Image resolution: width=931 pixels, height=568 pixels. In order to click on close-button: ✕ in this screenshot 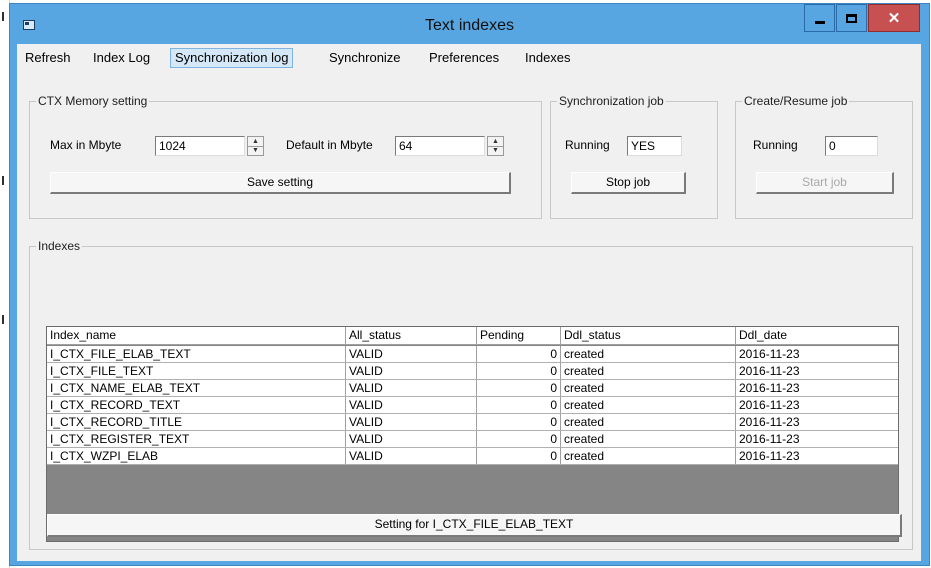, I will do `click(894, 18)`.